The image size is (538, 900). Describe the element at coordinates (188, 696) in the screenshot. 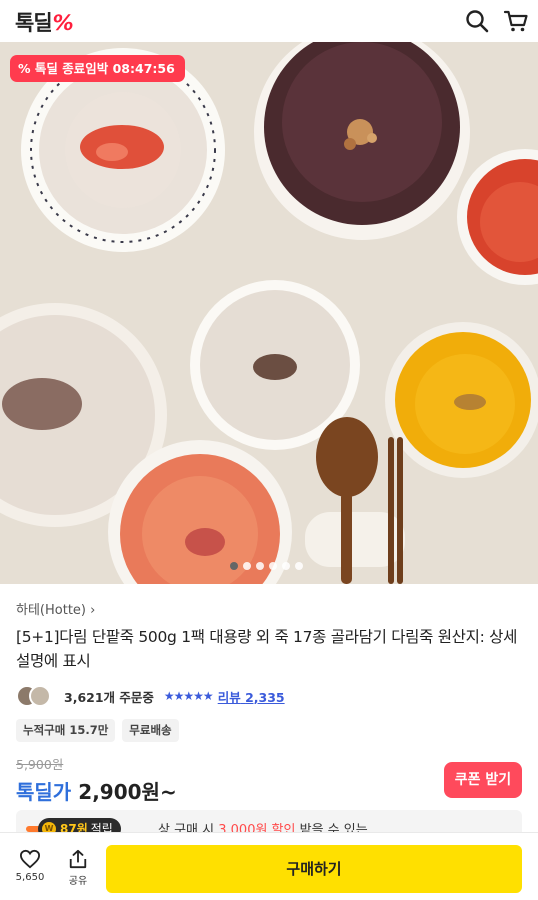

I see `star-rating-icon: ★★★★★` at that location.